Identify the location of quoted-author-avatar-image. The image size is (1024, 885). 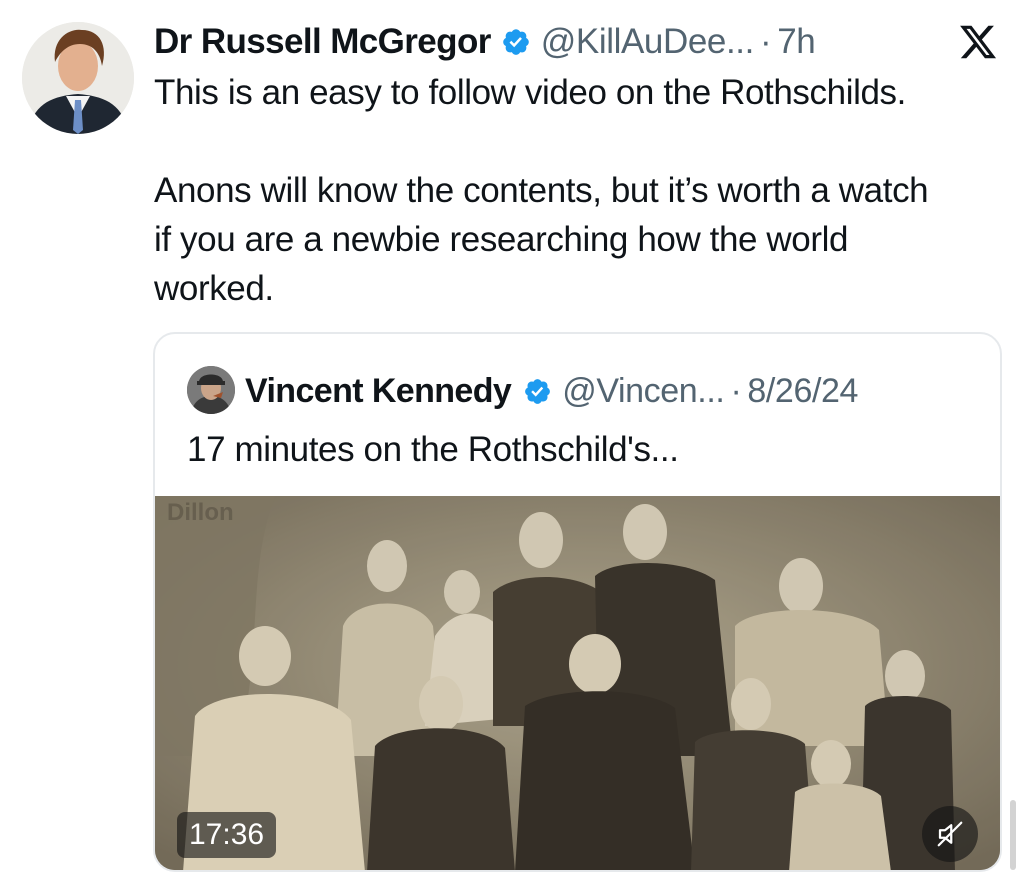
(211, 390).